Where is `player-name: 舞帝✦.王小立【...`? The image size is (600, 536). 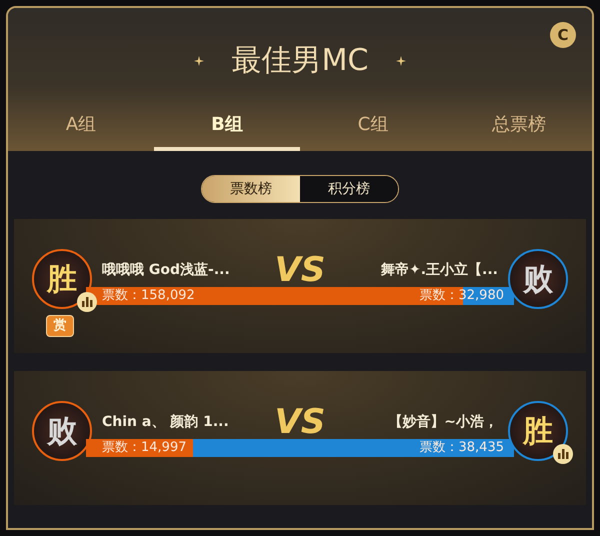 player-name: 舞帝✦.王小立【... is located at coordinates (439, 270).